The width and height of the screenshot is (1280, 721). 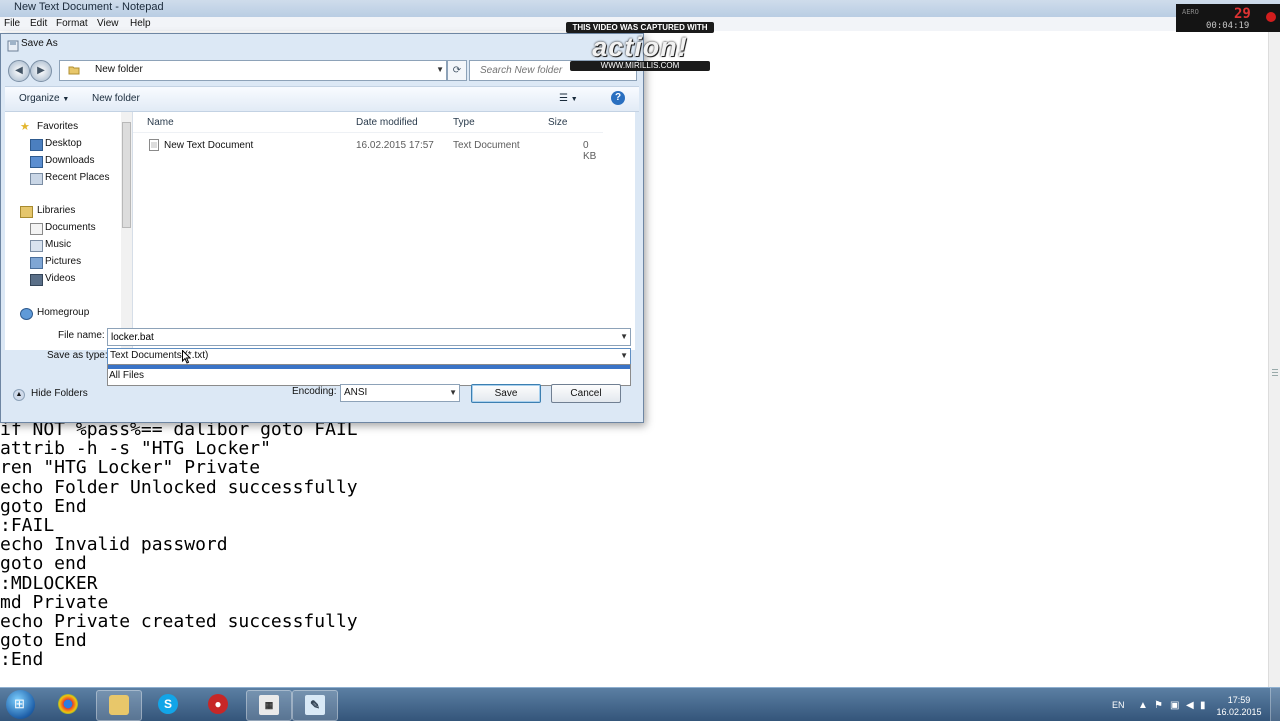 I want to click on text-file-icon, so click(x=154, y=145).